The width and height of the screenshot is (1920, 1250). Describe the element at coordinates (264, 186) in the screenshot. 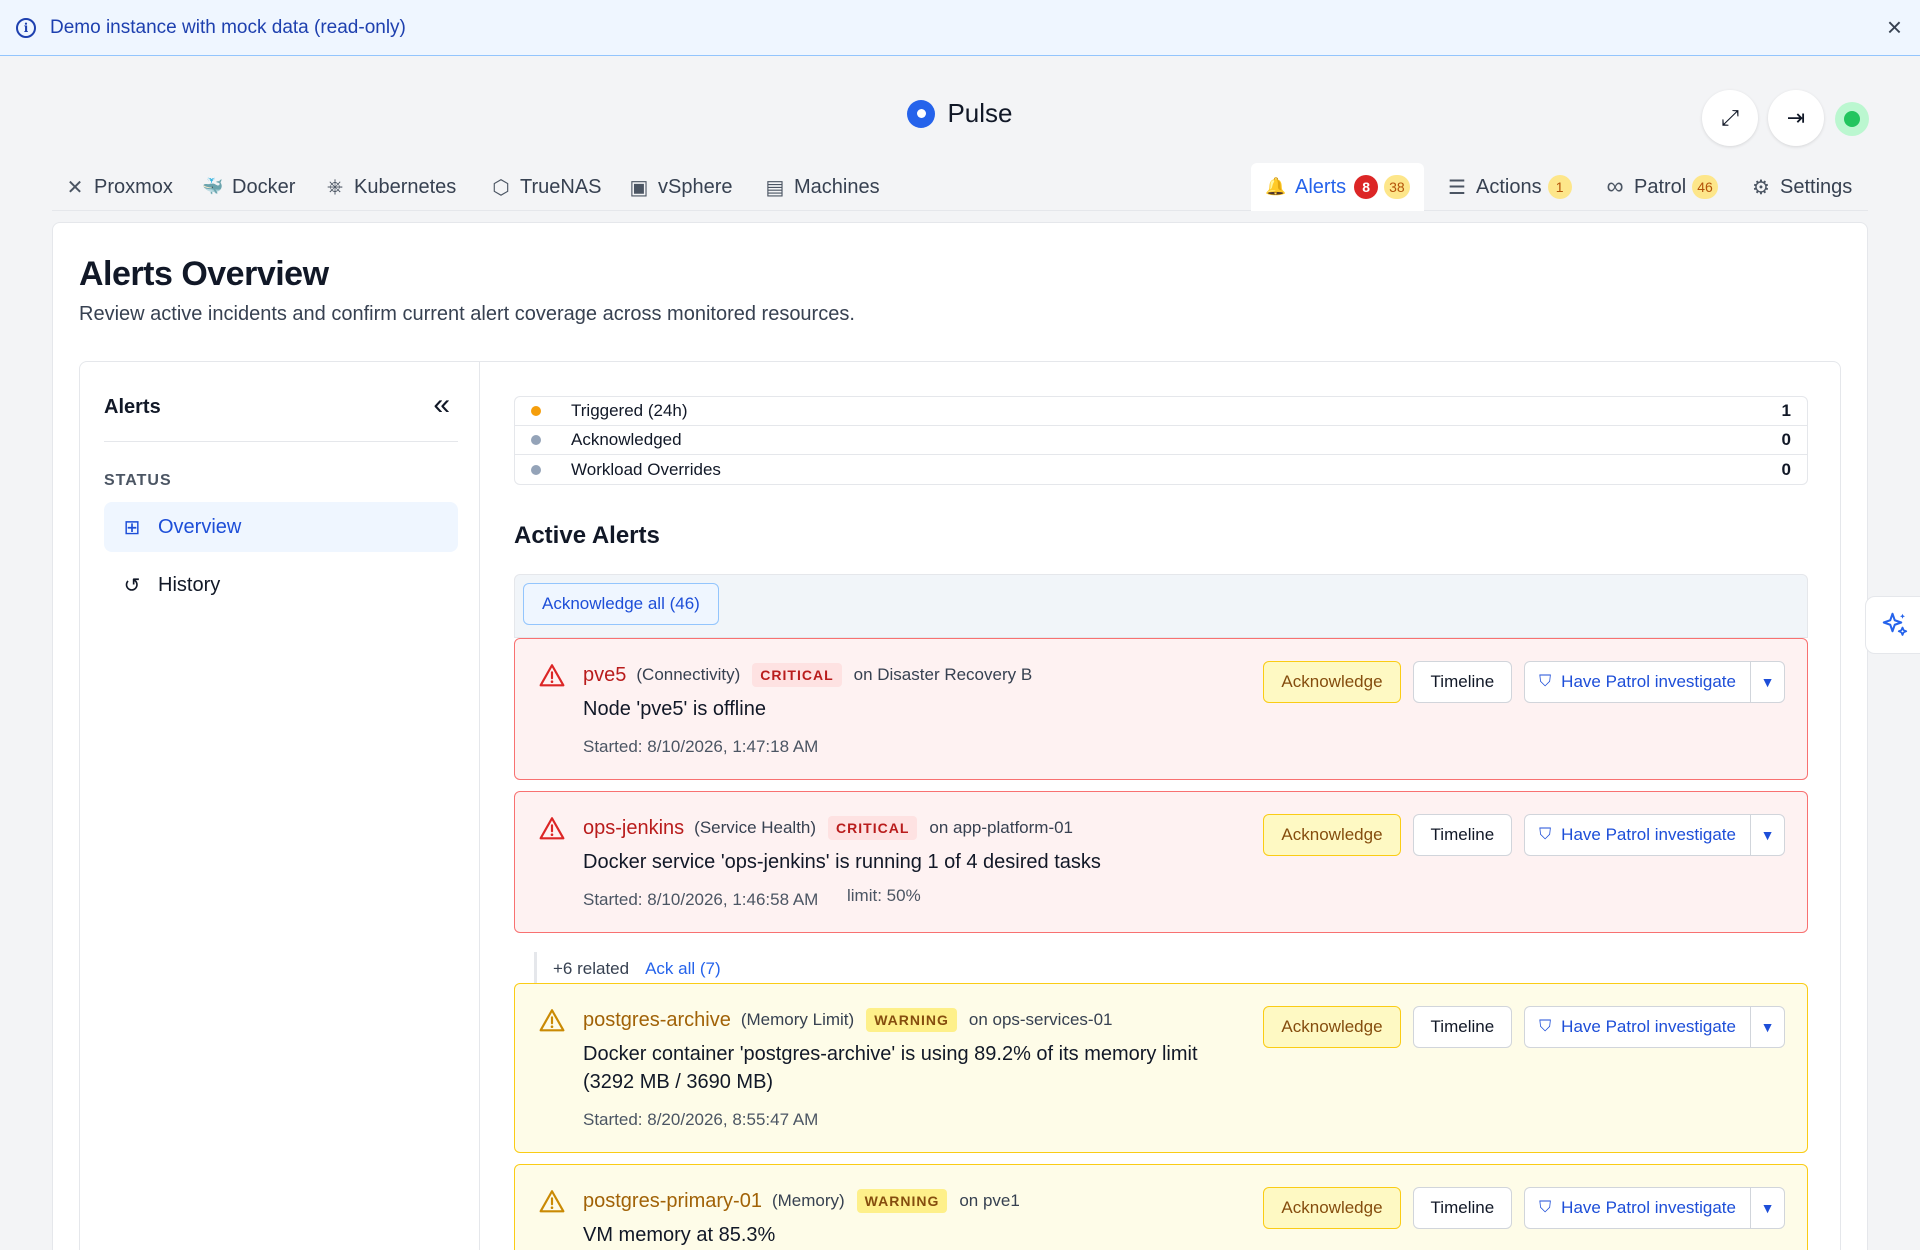

I see `tab-docker-label: Docker` at that location.